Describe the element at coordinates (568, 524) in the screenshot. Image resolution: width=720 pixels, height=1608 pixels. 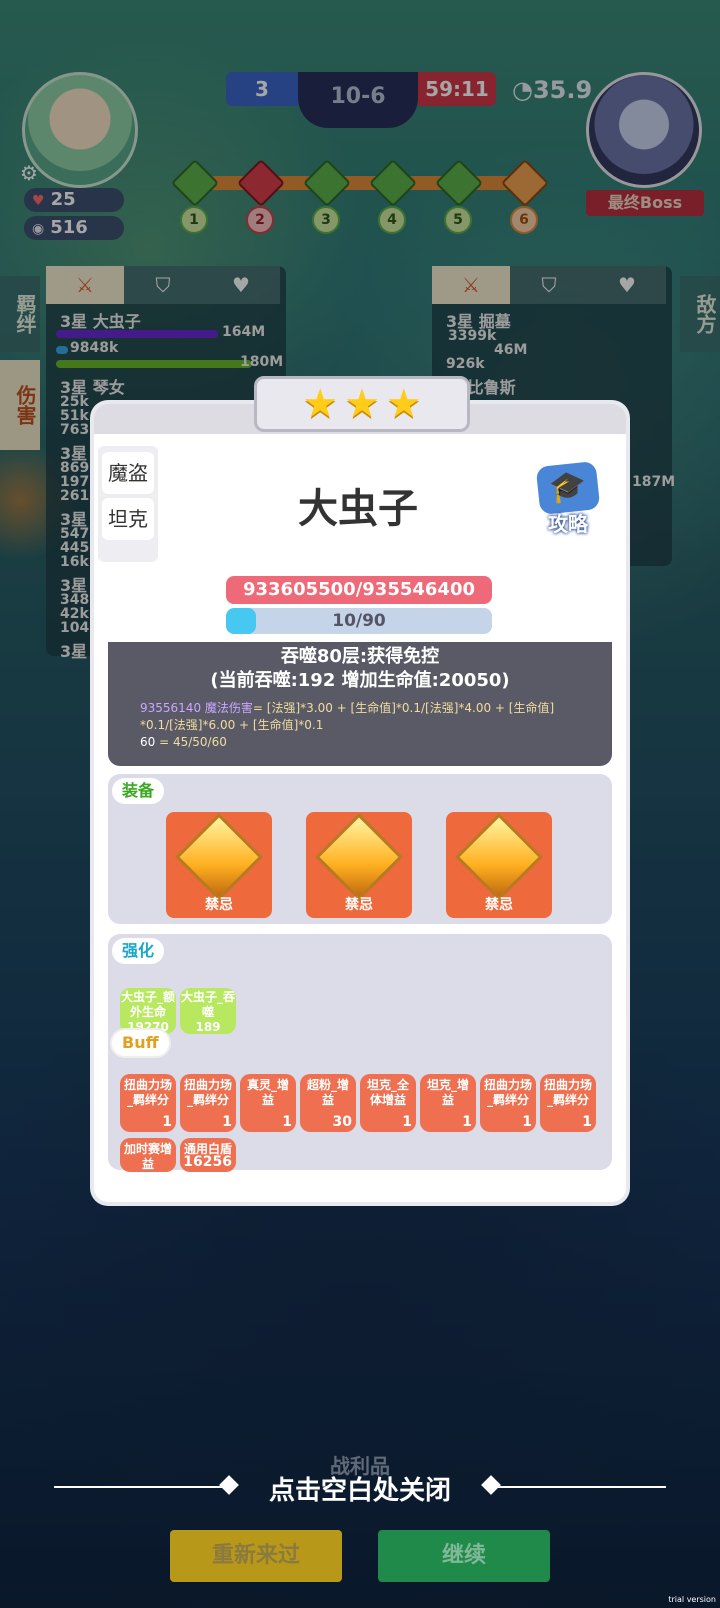
I see `guide-label: 攻略` at that location.